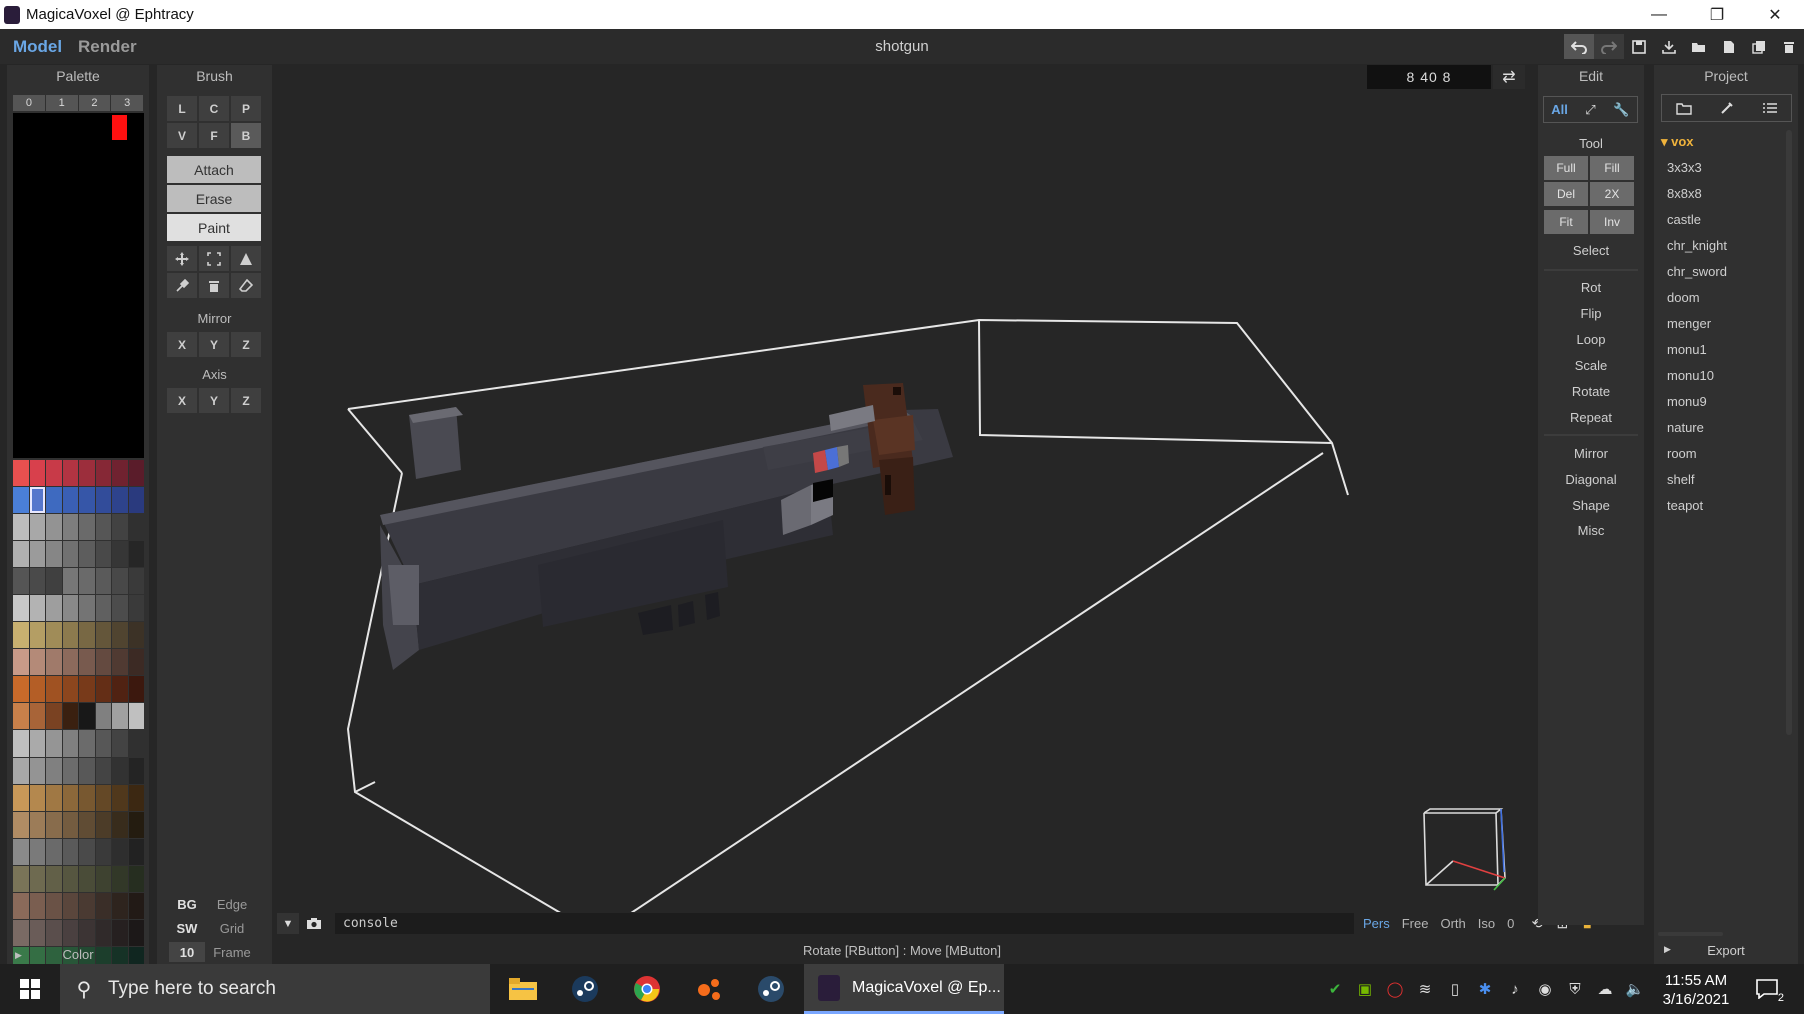 This screenshot has height=1014, width=1804. I want to click on orientation-cube, so click(1464, 849).